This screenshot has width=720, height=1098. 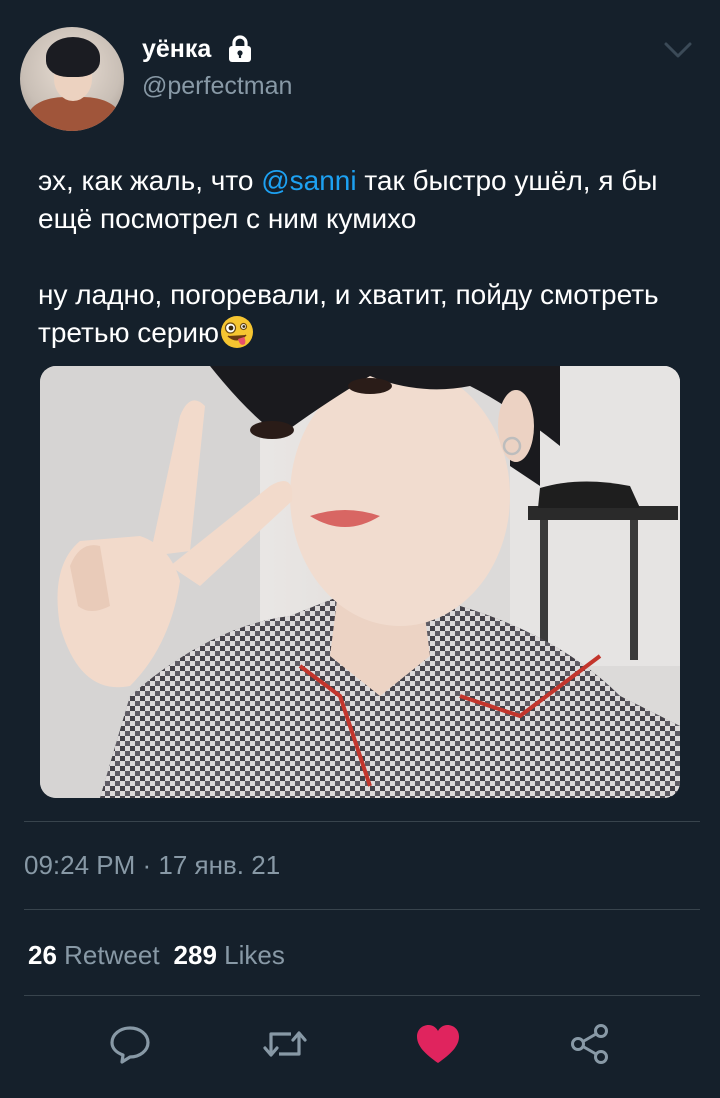 I want to click on retweet-icon, so click(x=285, y=1046).